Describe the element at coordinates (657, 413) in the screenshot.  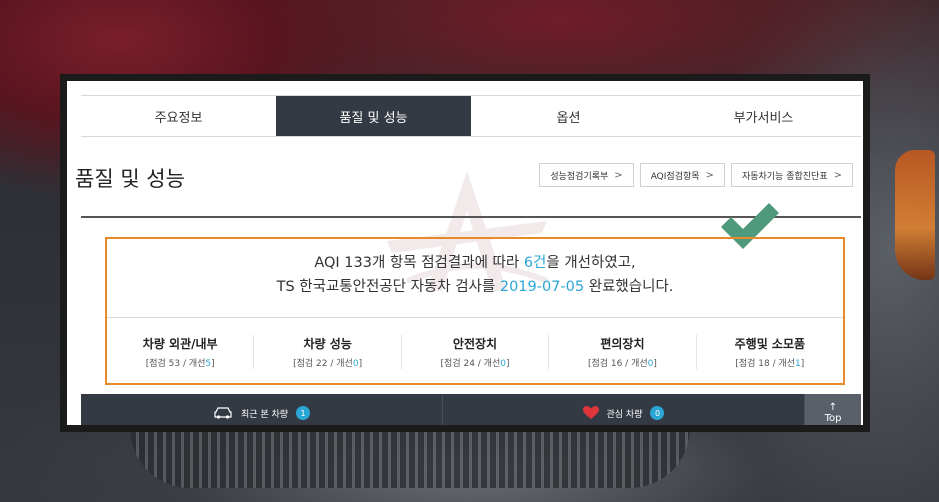
I see `favorite-count-badge: 0` at that location.